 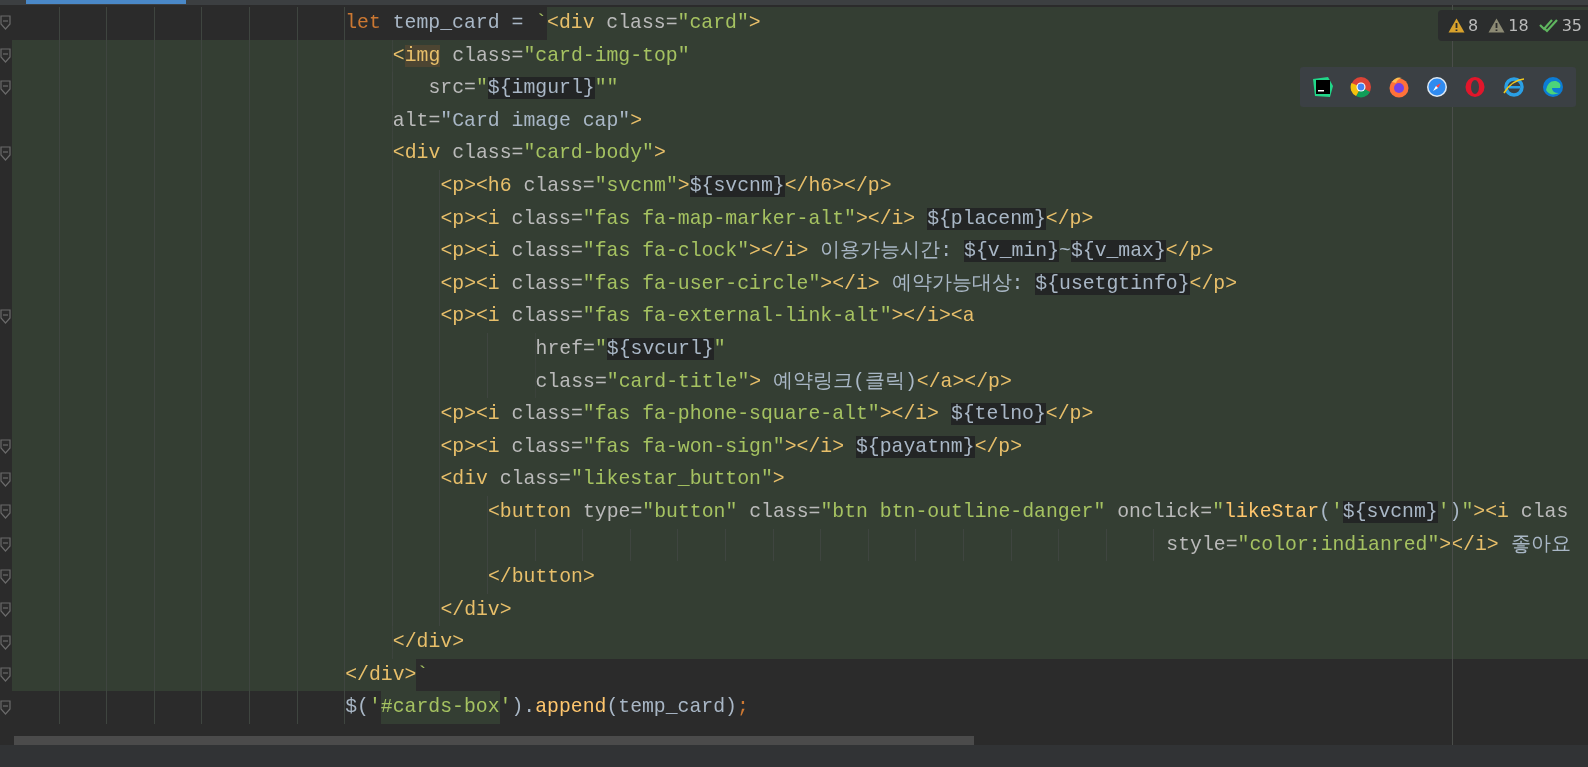 What do you see at coordinates (494, 740) in the screenshot?
I see `scrollbar-thumb` at bounding box center [494, 740].